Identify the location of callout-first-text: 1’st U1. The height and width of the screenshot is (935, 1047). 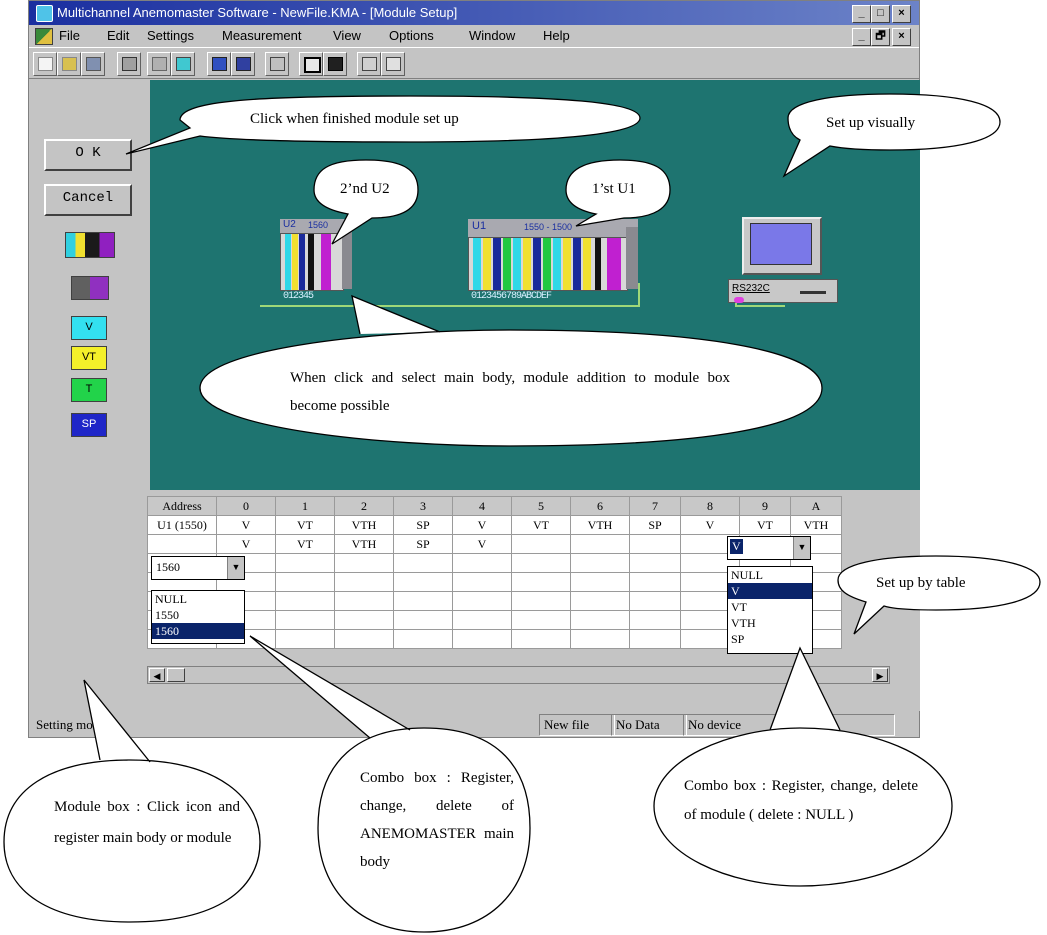
(614, 189).